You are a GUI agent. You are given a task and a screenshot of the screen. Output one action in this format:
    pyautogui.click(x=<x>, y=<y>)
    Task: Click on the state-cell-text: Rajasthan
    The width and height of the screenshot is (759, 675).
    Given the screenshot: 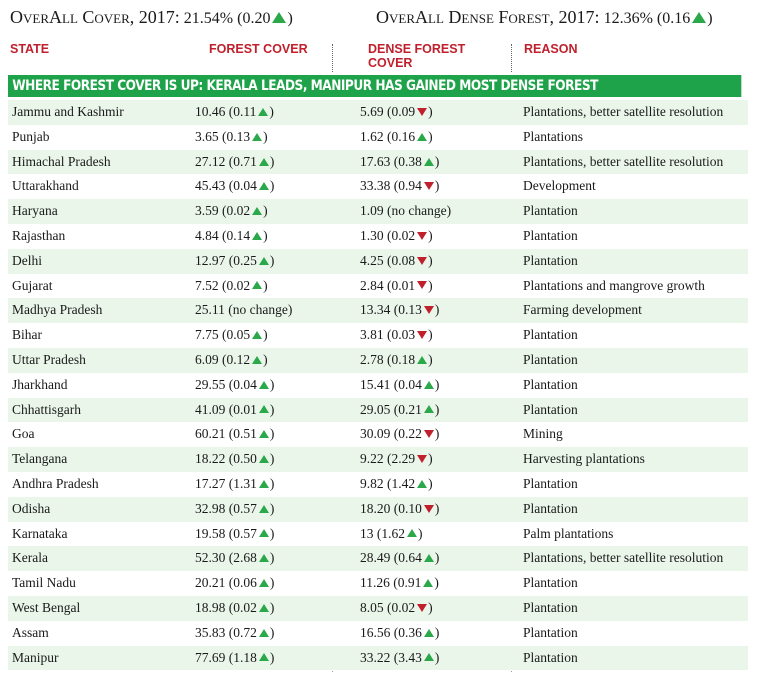 What is the action you would take?
    pyautogui.click(x=39, y=235)
    